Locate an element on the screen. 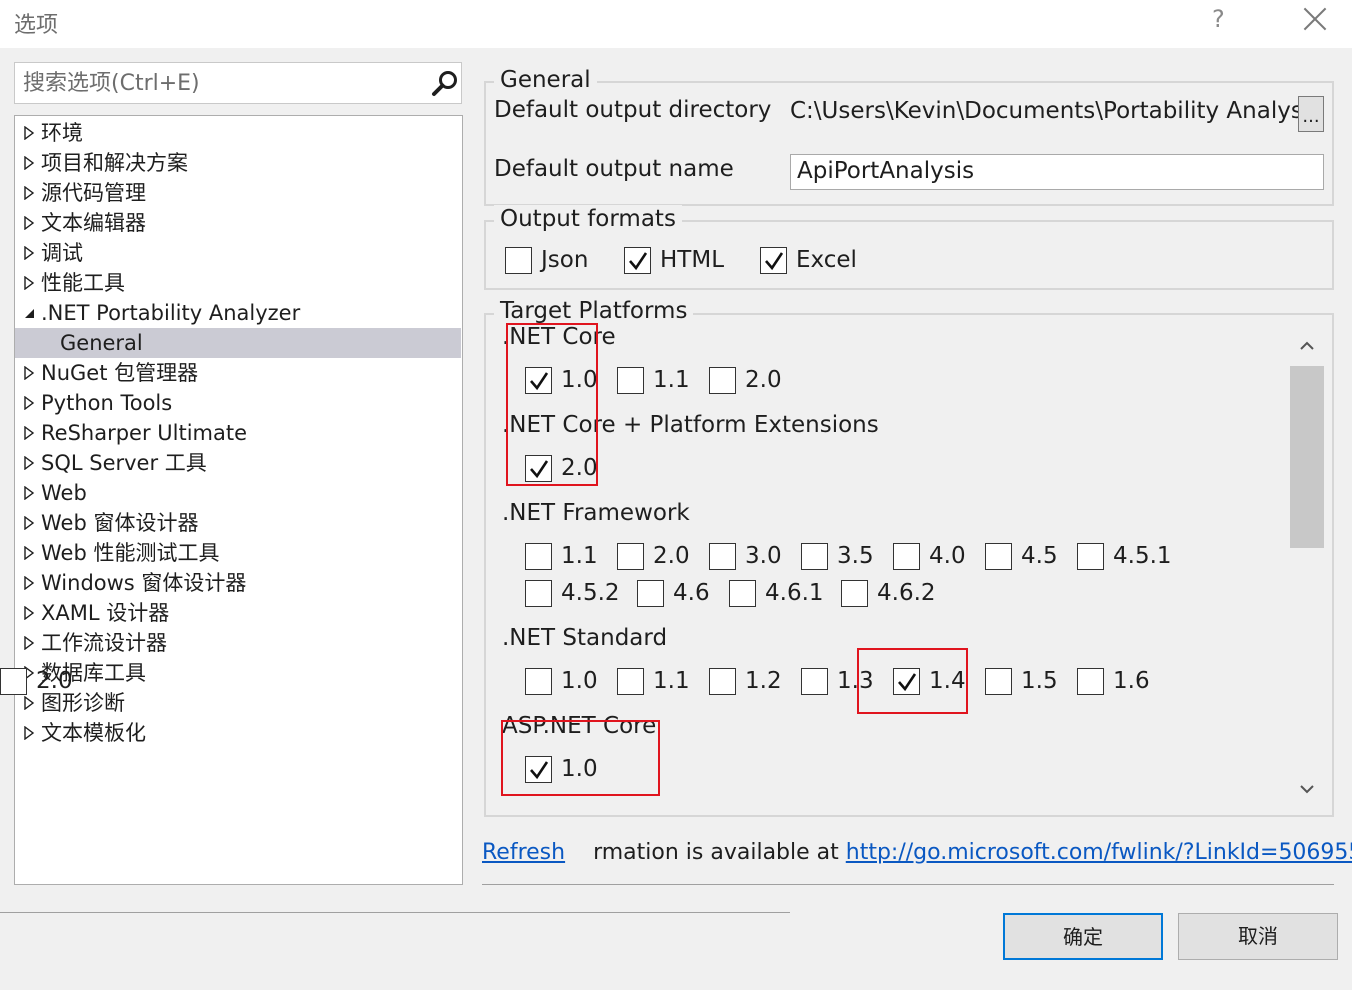 The width and height of the screenshot is (1352, 990). tree-item: 调试 is located at coordinates (238, 253).